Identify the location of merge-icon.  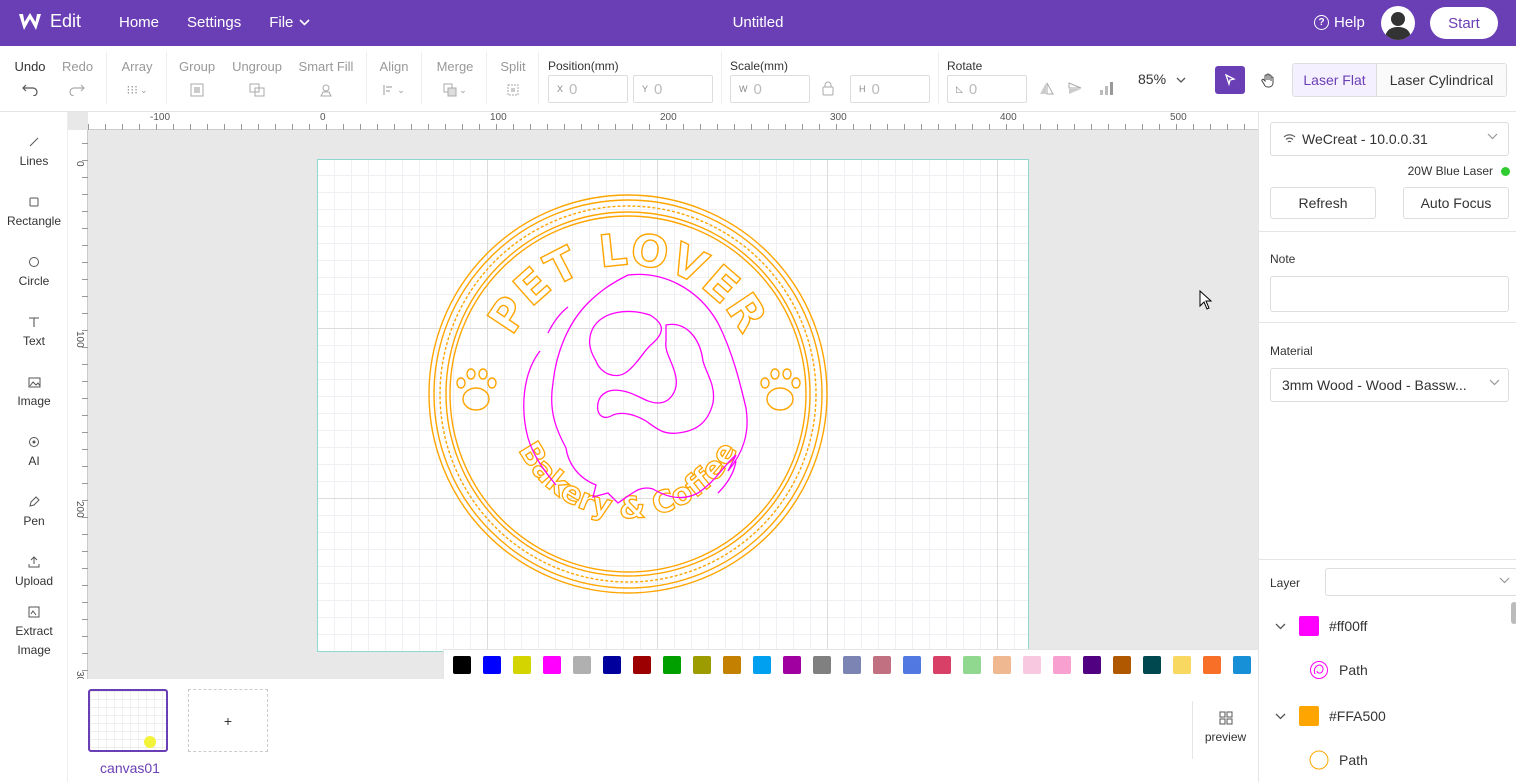
(450, 90).